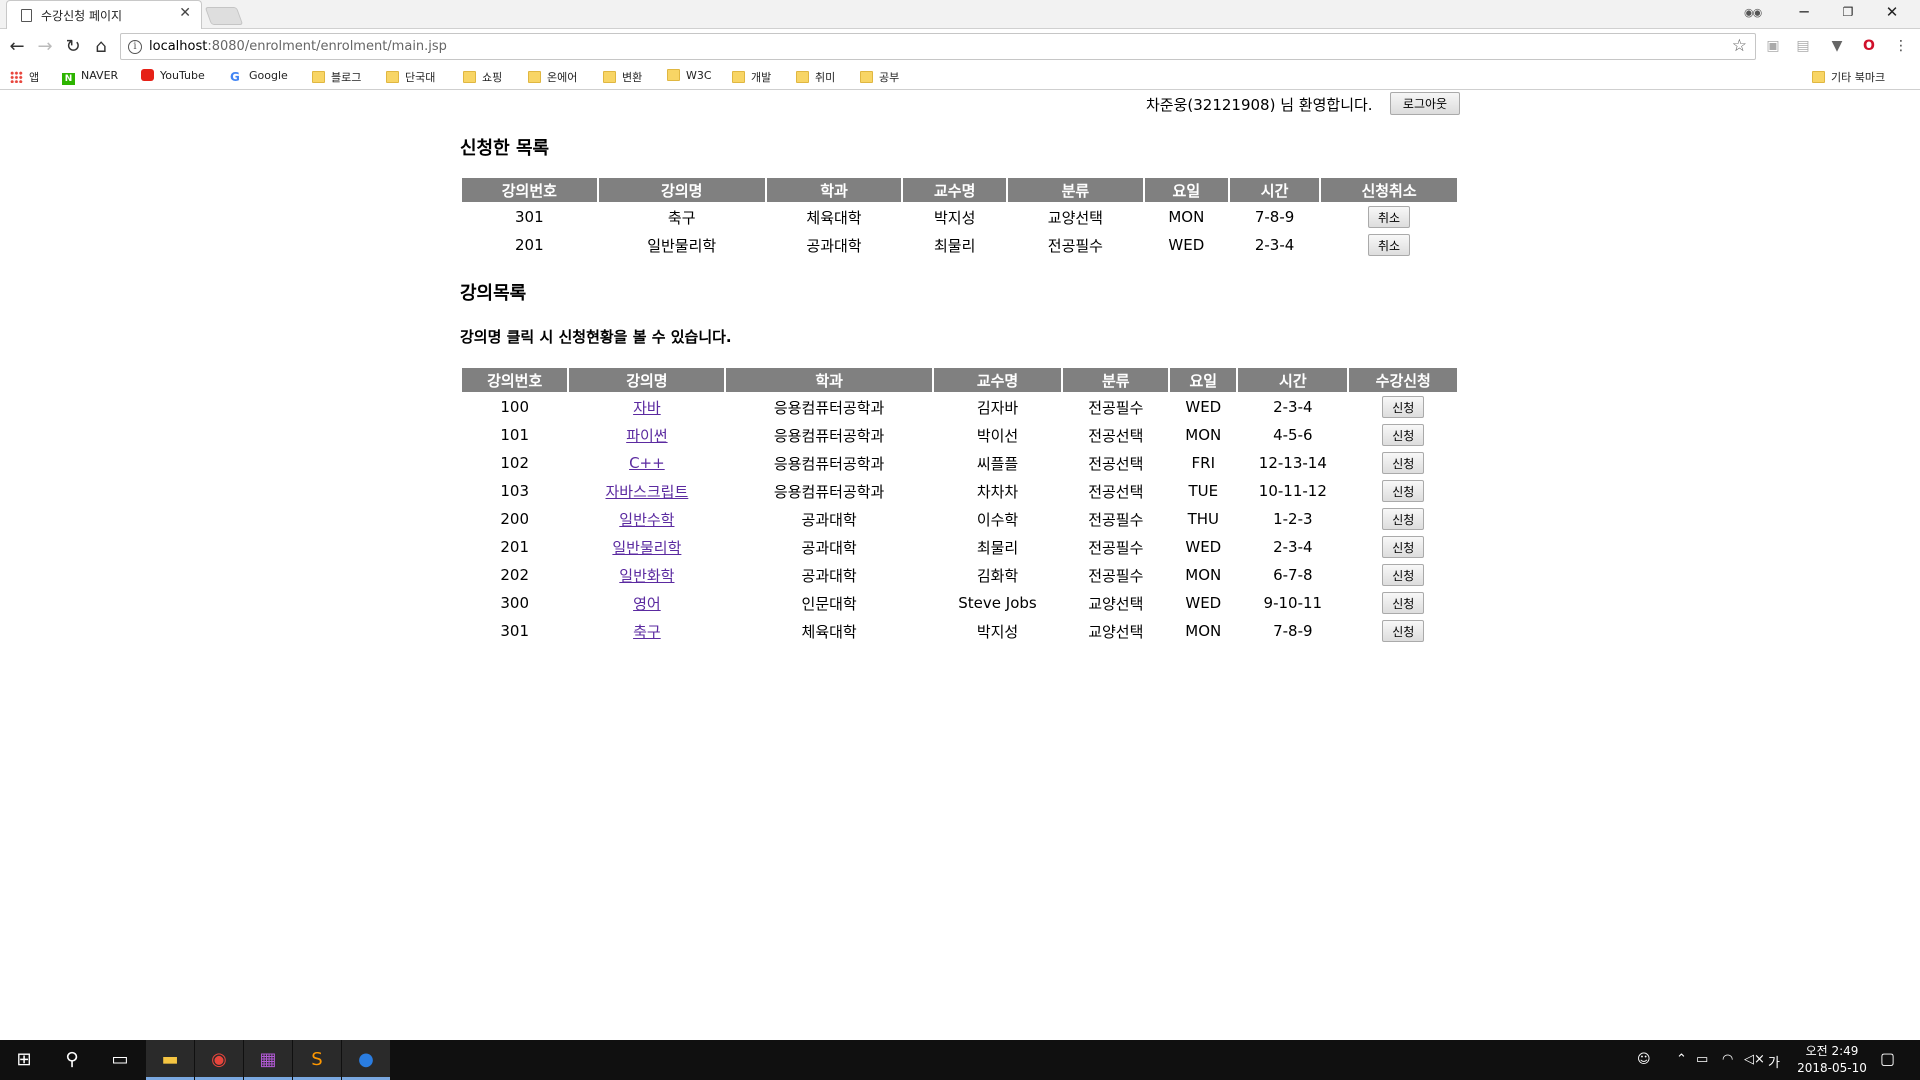  I want to click on browser-tab: 수강신청 페이지 ✕, so click(104, 14).